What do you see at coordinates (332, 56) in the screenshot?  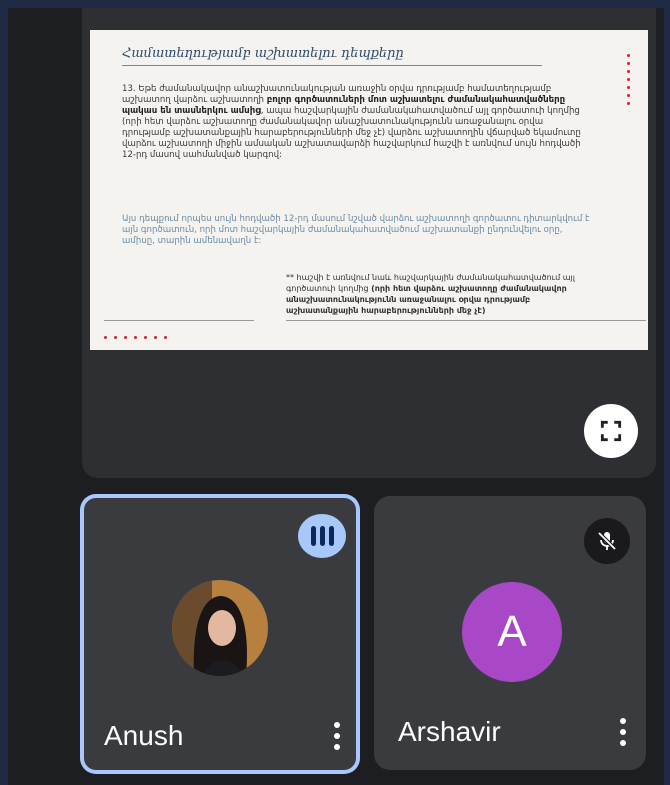 I see `slide-title: Համատեղությամբ աշխատելու դեպքերը` at bounding box center [332, 56].